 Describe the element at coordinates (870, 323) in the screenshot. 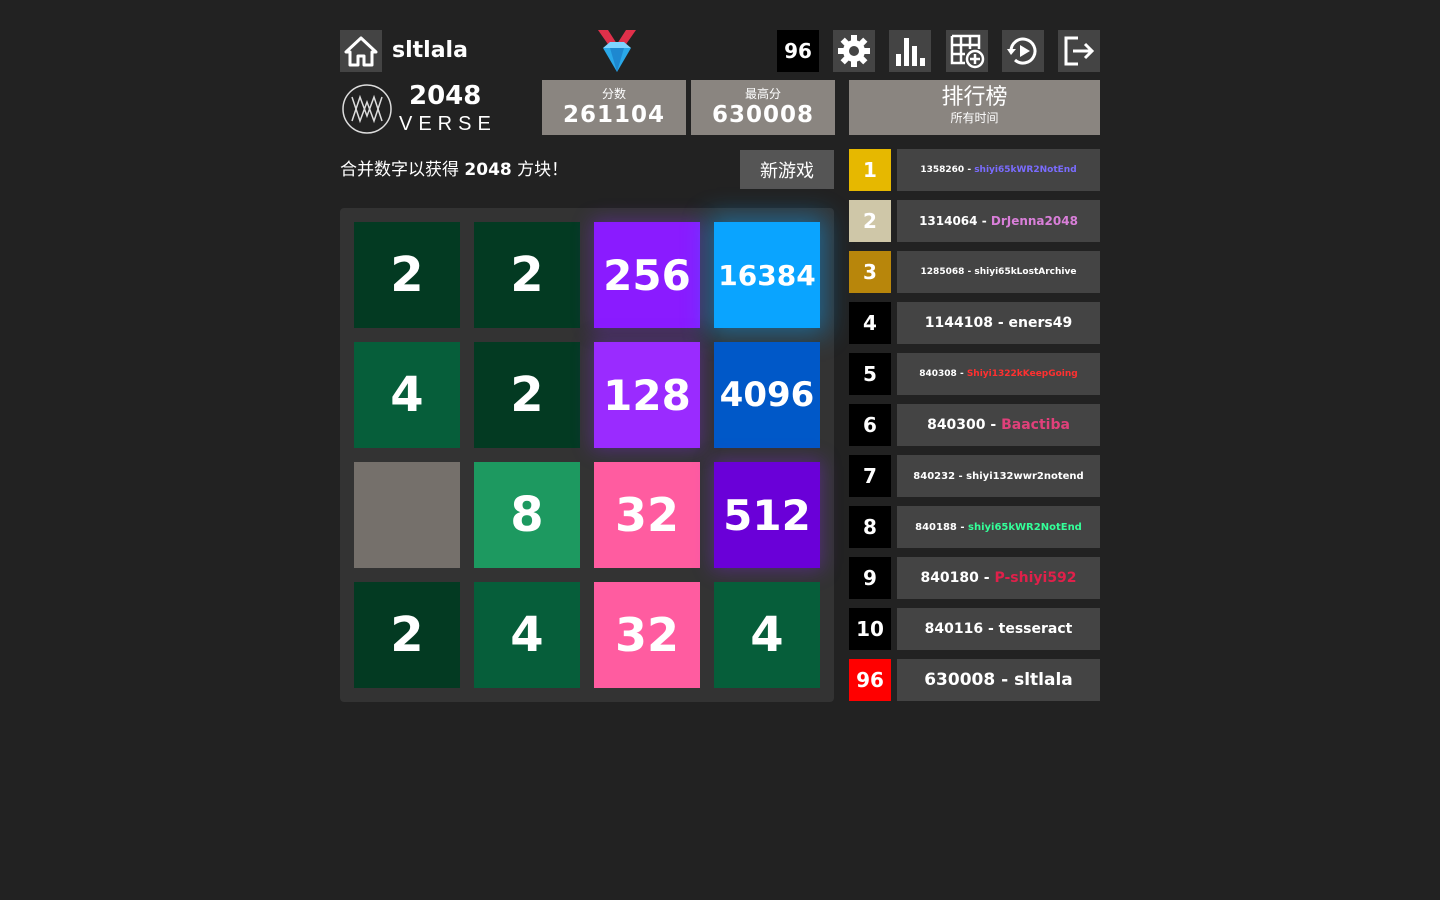

I see `leaderboard-rank: 4` at that location.